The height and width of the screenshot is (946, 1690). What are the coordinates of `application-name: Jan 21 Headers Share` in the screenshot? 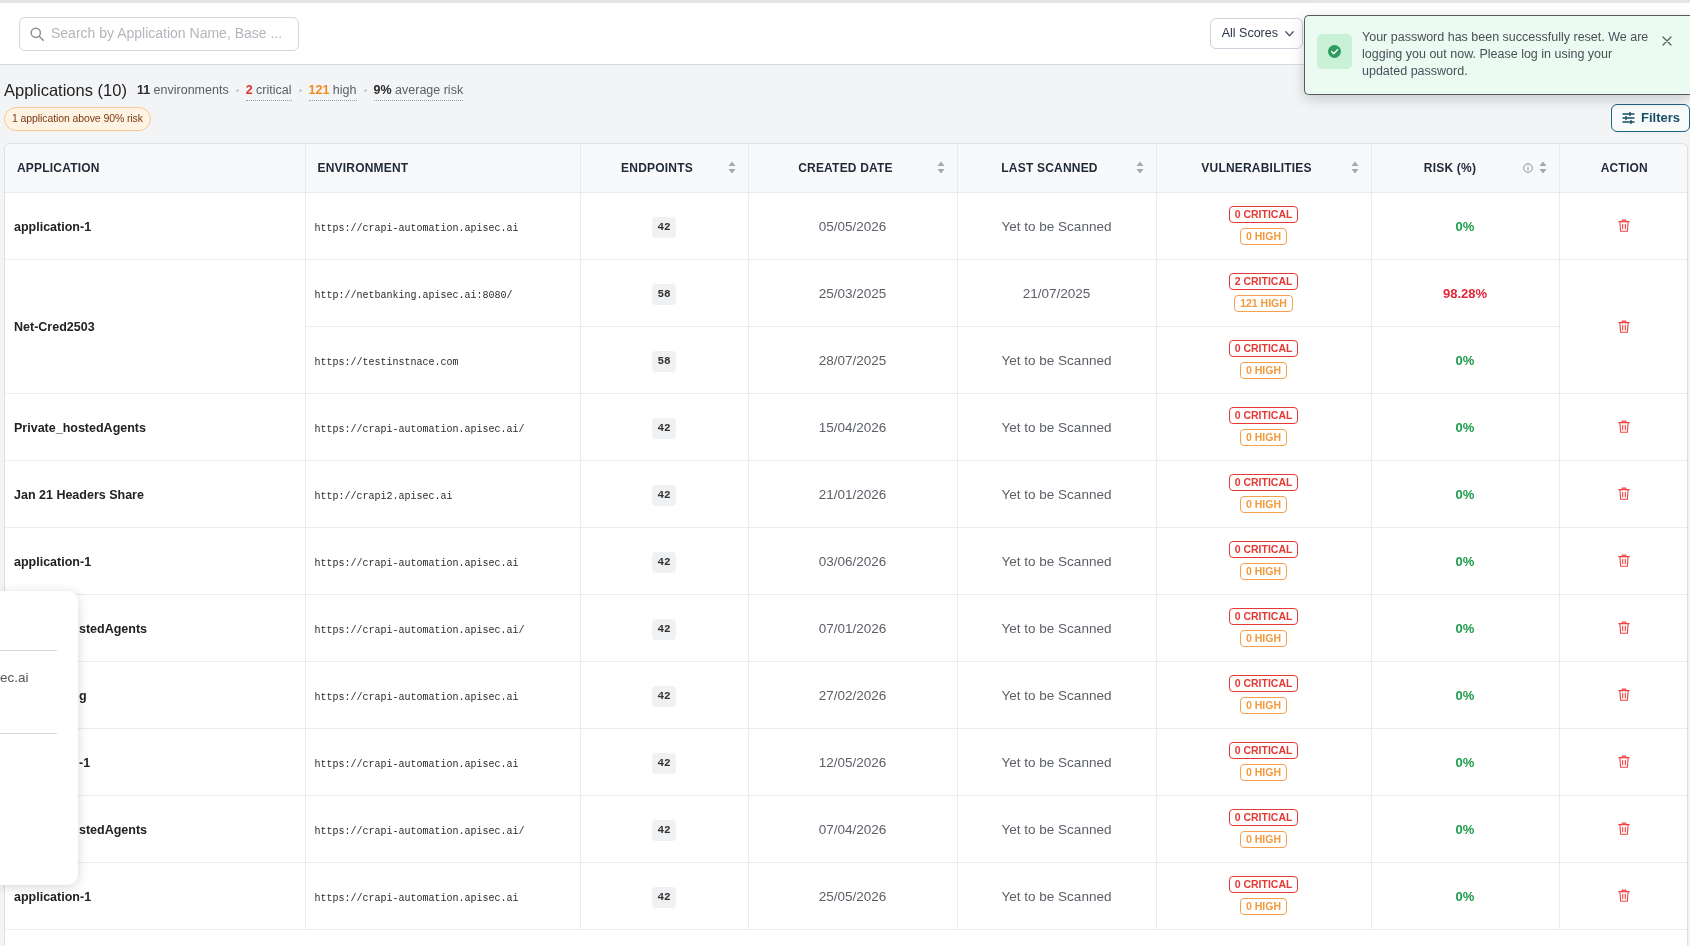 It's located at (79, 495).